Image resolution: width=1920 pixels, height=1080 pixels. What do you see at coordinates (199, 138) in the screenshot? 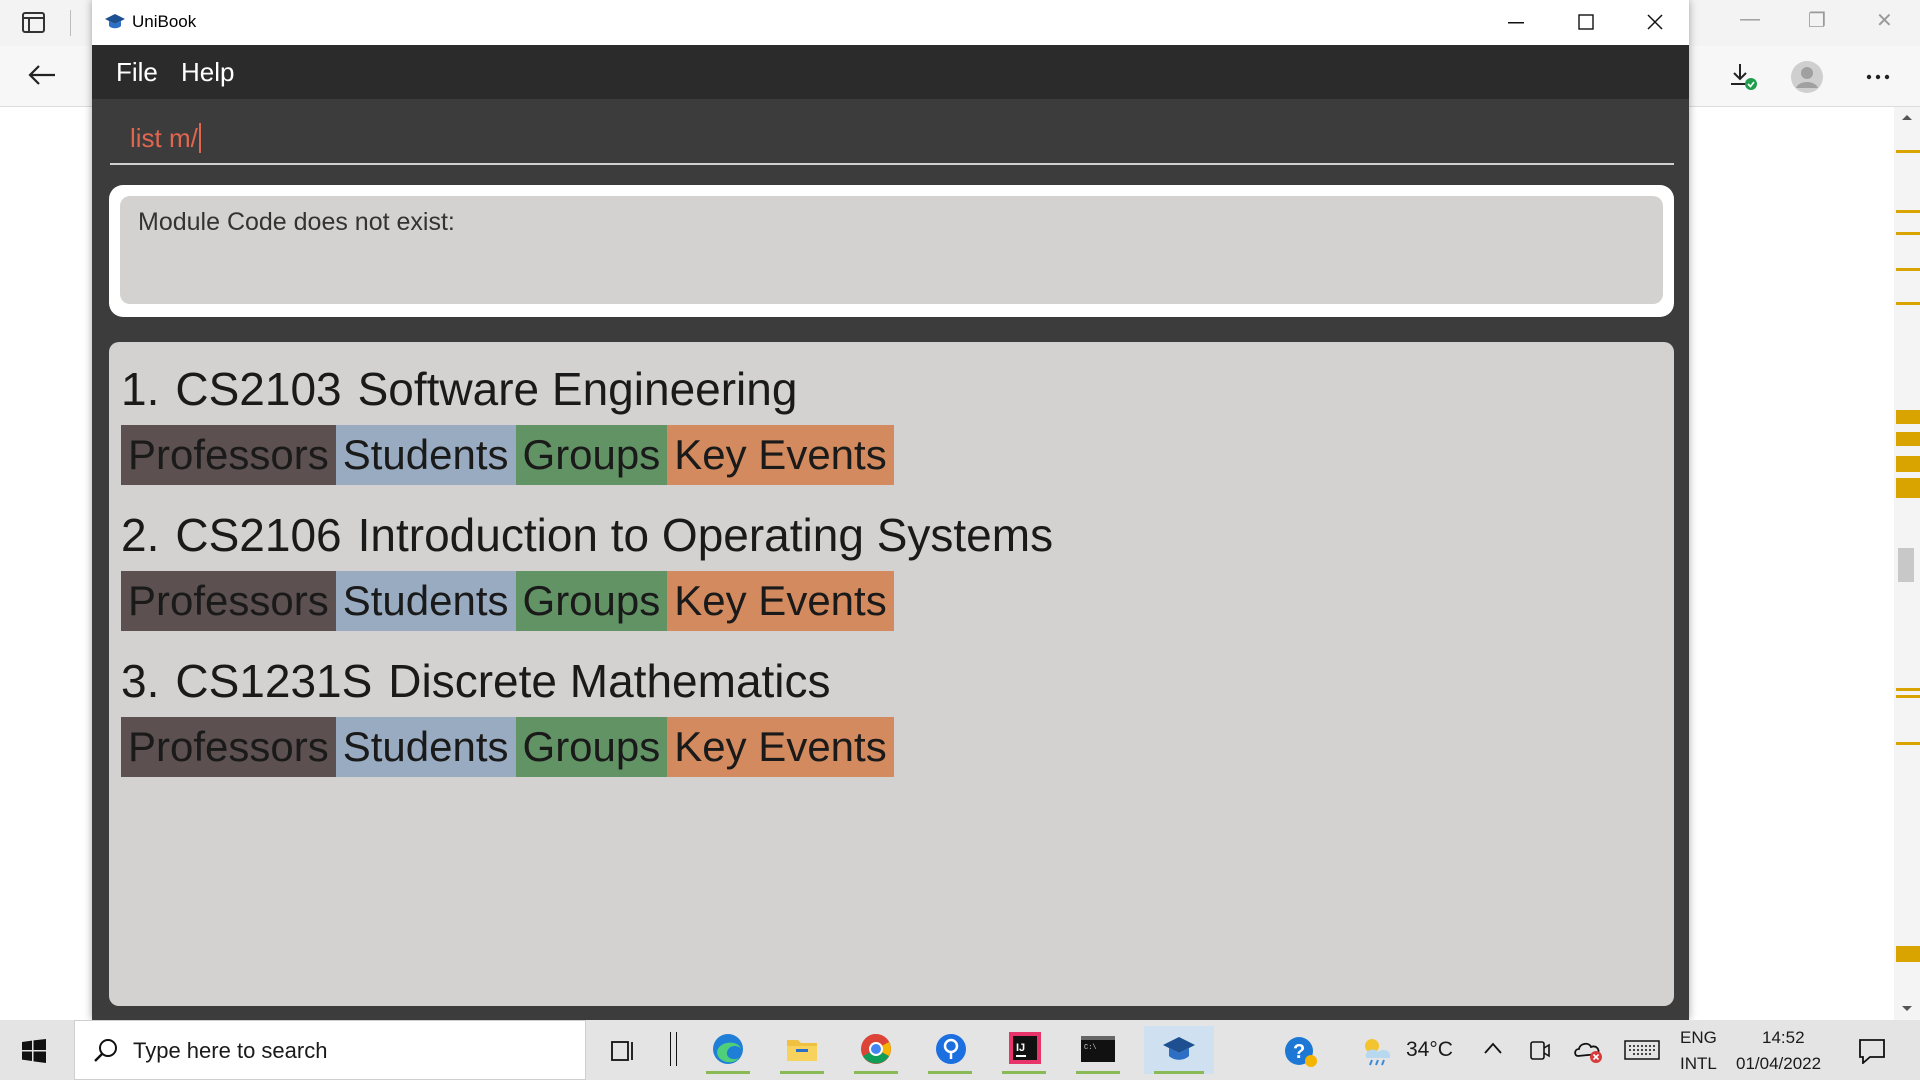
I see `text-caret` at bounding box center [199, 138].